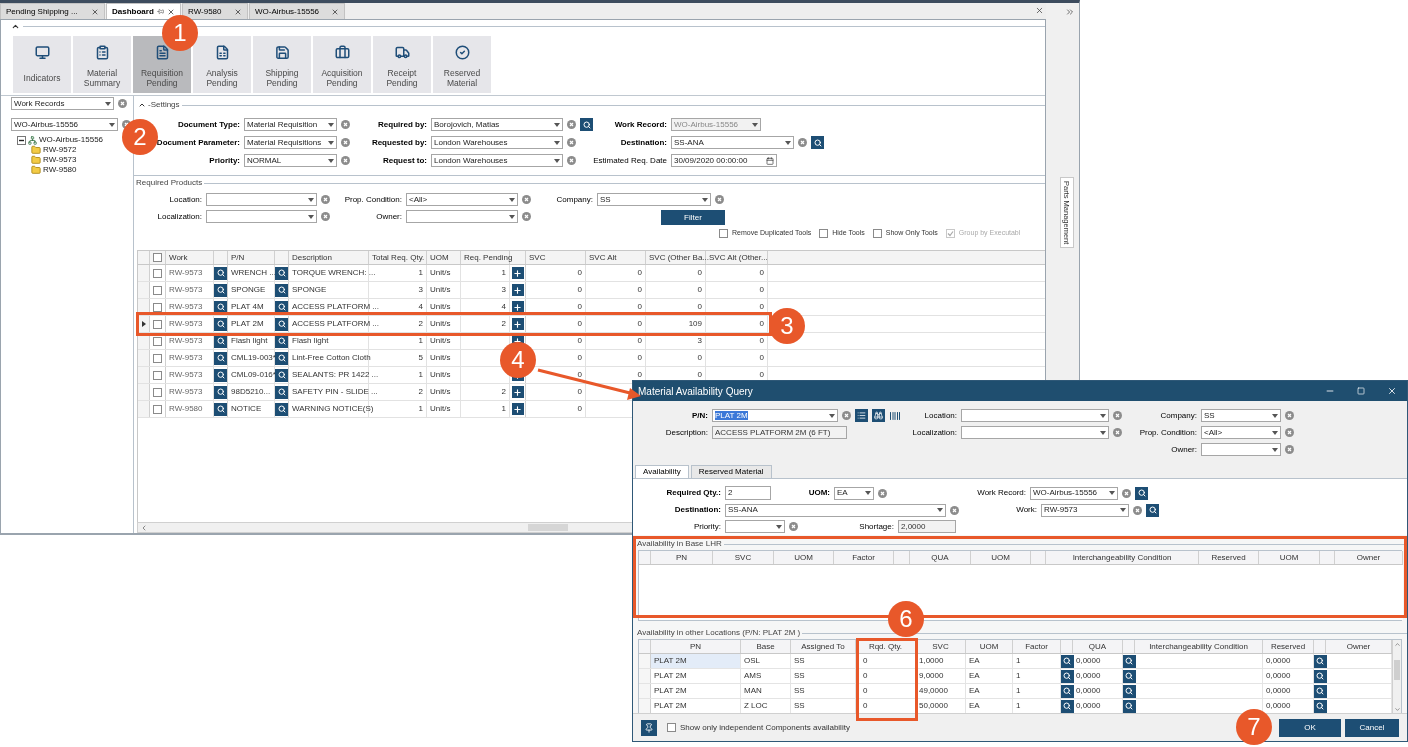 The image size is (1408, 747). I want to click on field-label: Required by:, so click(402, 124).